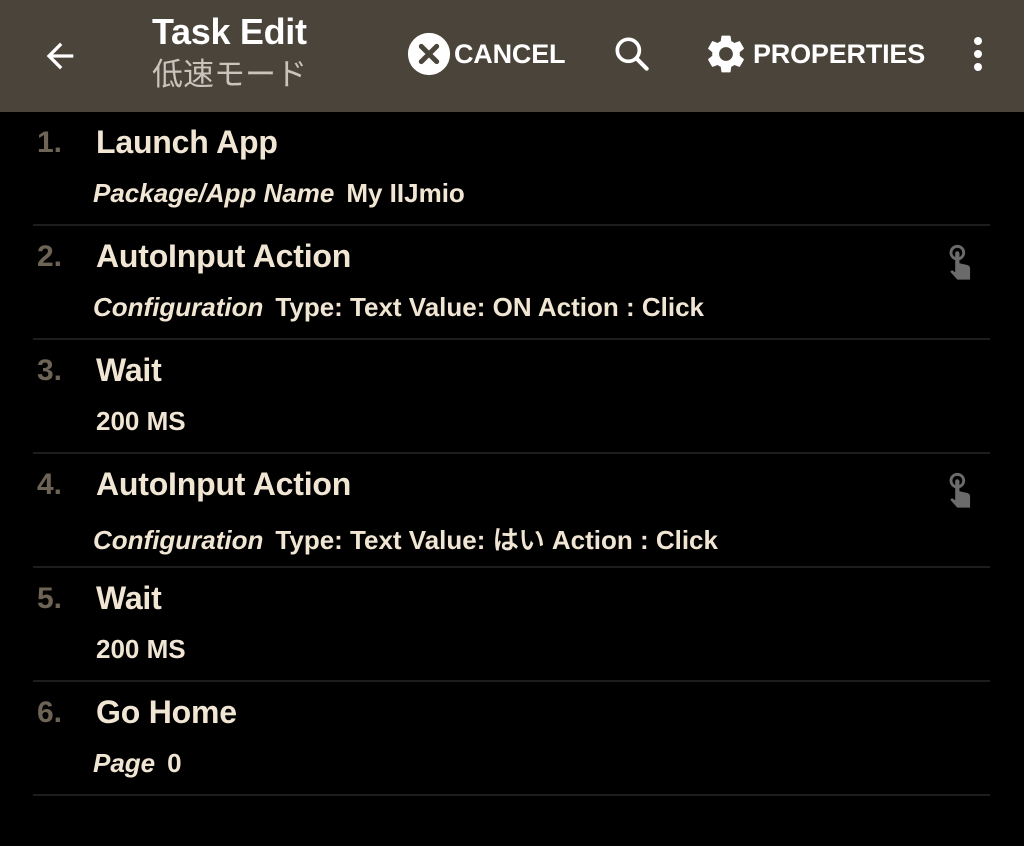  Describe the element at coordinates (496, 540) in the screenshot. I see `param-value: Type: Text Value: はい Action : Click` at that location.